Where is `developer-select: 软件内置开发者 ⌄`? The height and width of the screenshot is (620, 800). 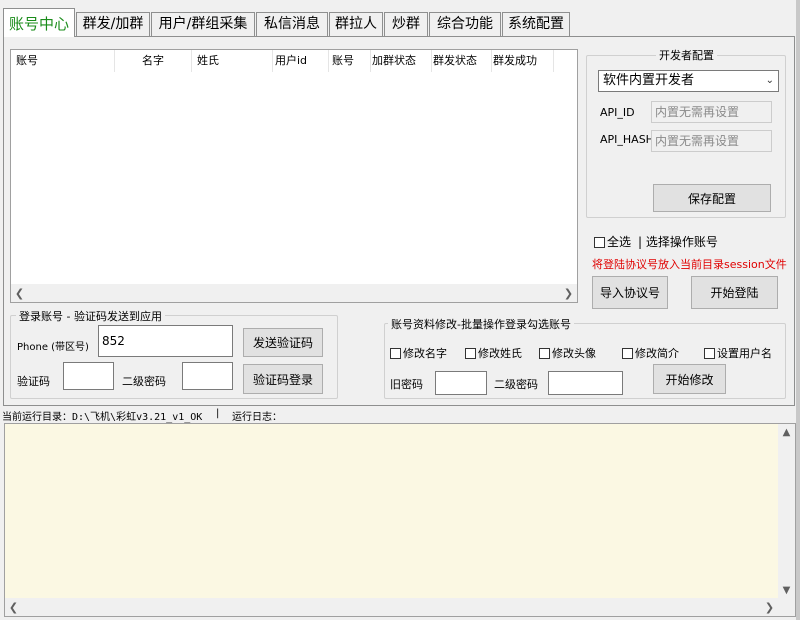
developer-select: 软件内置开发者 ⌄ is located at coordinates (688, 81).